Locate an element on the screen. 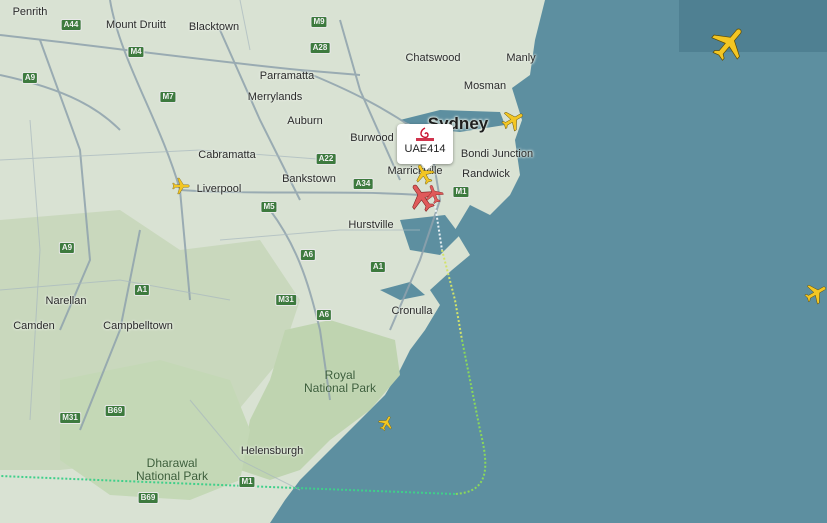 The height and width of the screenshot is (523, 827). place-label-helensburgh: Helensburgh is located at coordinates (272, 451).